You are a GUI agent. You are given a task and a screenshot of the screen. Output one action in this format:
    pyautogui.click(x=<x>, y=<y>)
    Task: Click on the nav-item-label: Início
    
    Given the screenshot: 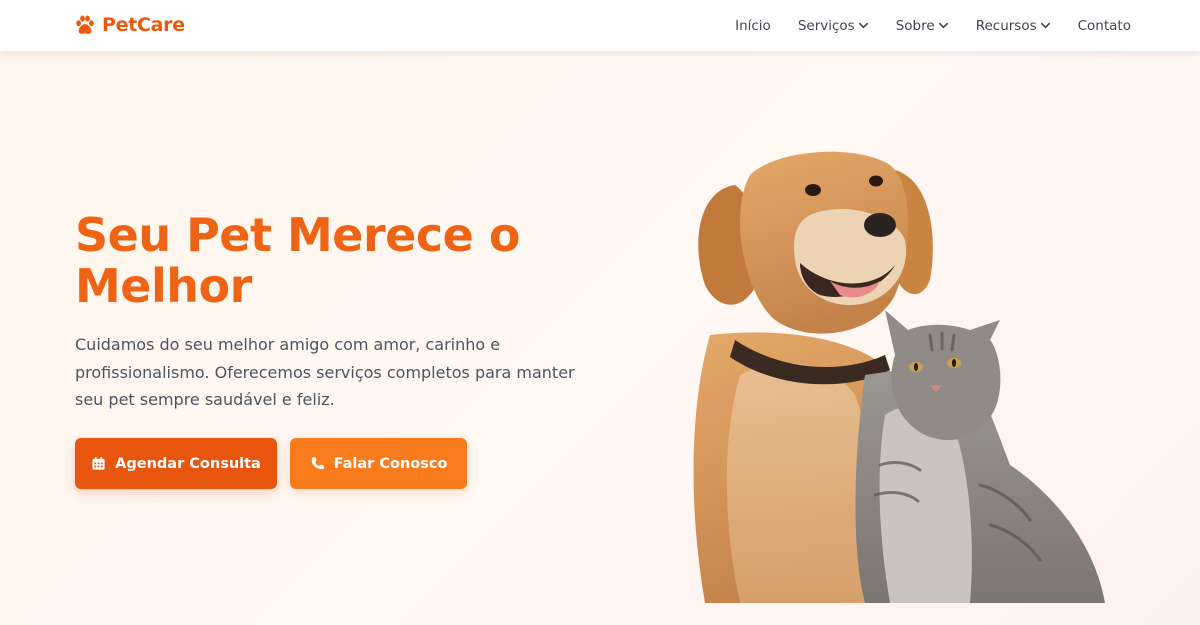 What is the action you would take?
    pyautogui.click(x=753, y=25)
    